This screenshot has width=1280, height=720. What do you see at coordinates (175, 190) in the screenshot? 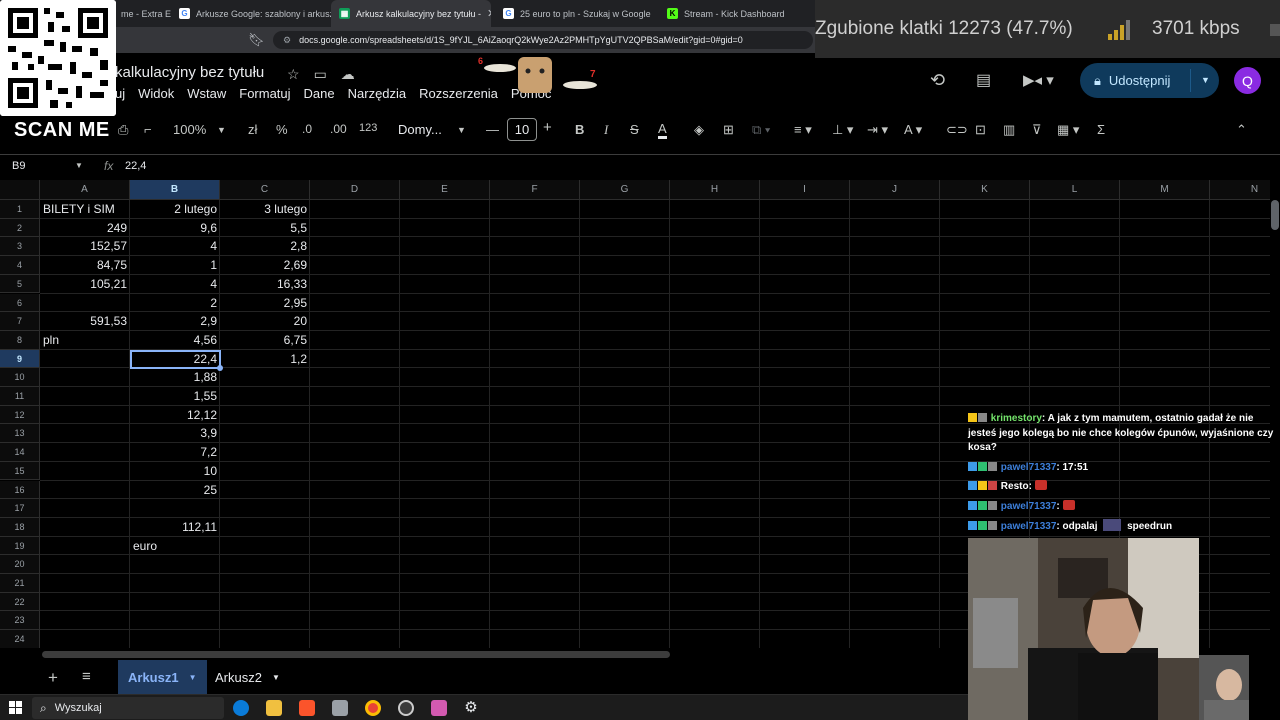
I see `column-header-b: B` at bounding box center [175, 190].